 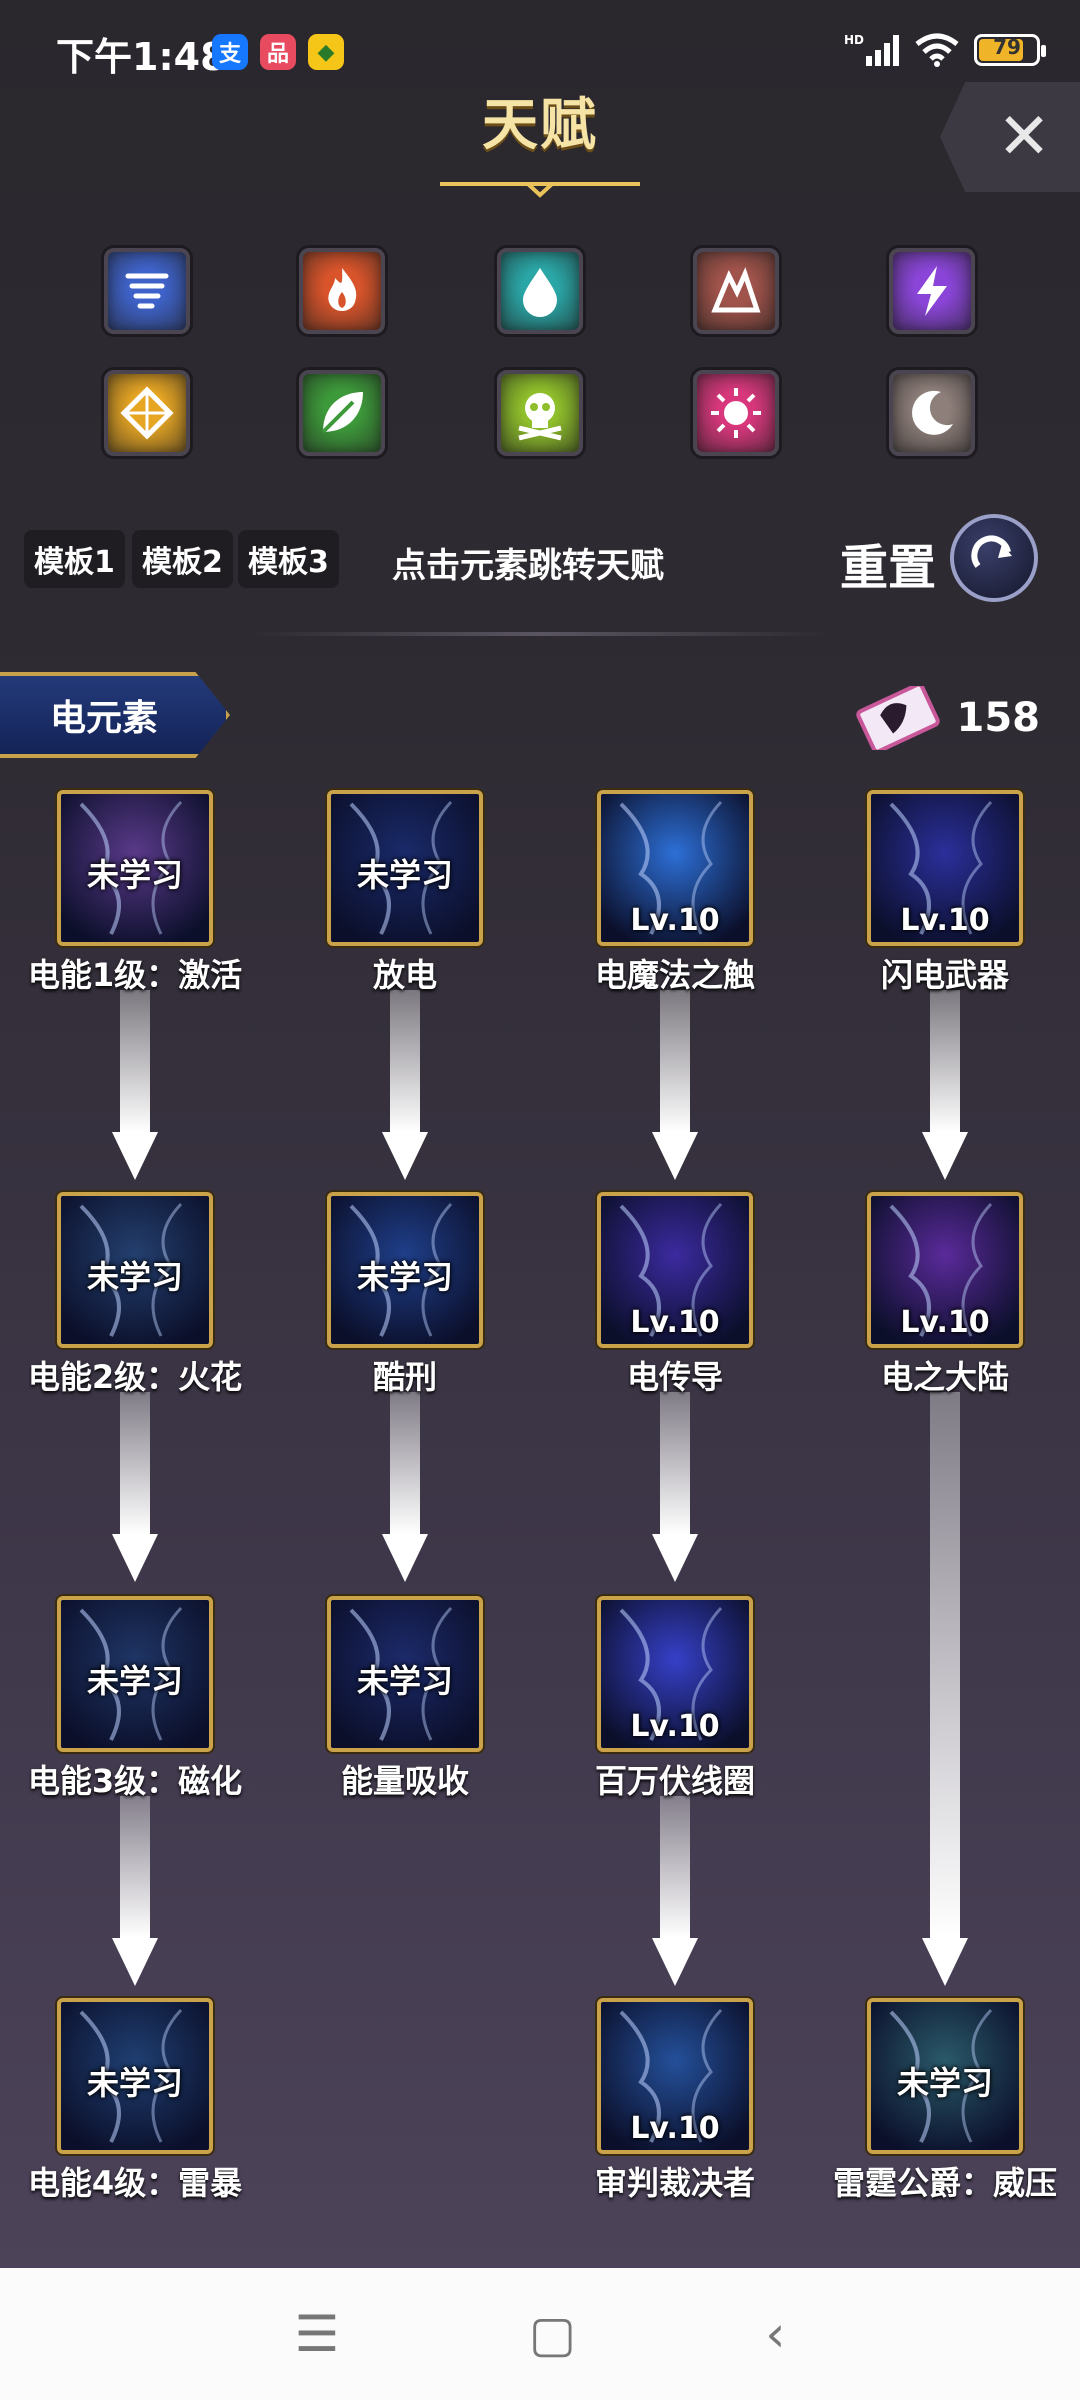 What do you see at coordinates (135, 1781) in the screenshot?
I see `skill-name: 电能3级：磁化` at bounding box center [135, 1781].